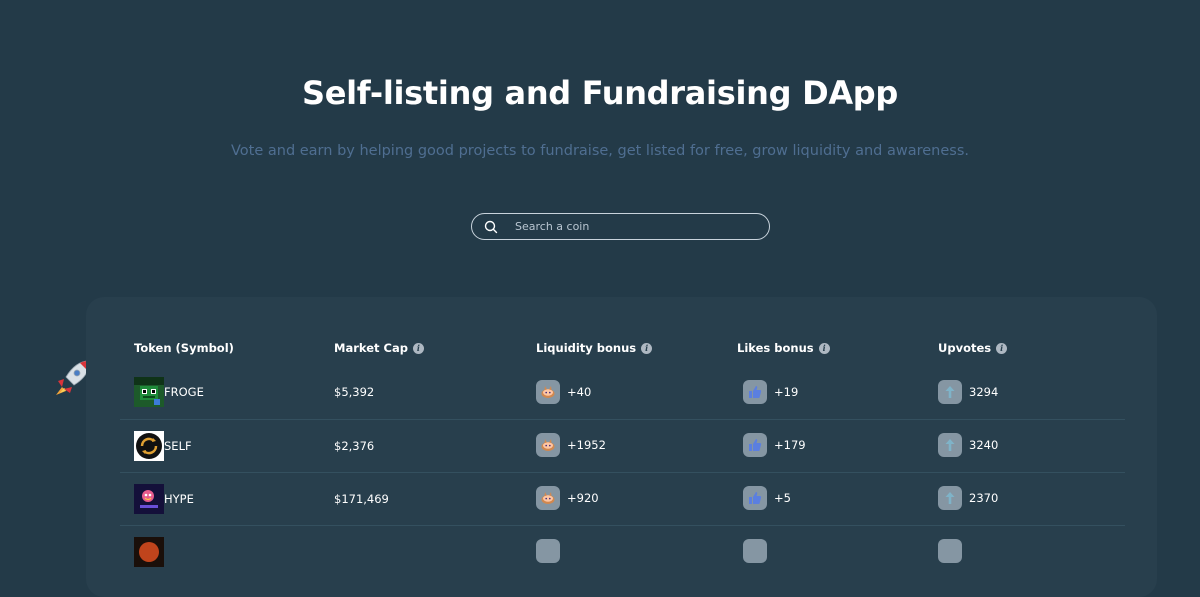  I want to click on upvotes-value: 3240, so click(984, 445).